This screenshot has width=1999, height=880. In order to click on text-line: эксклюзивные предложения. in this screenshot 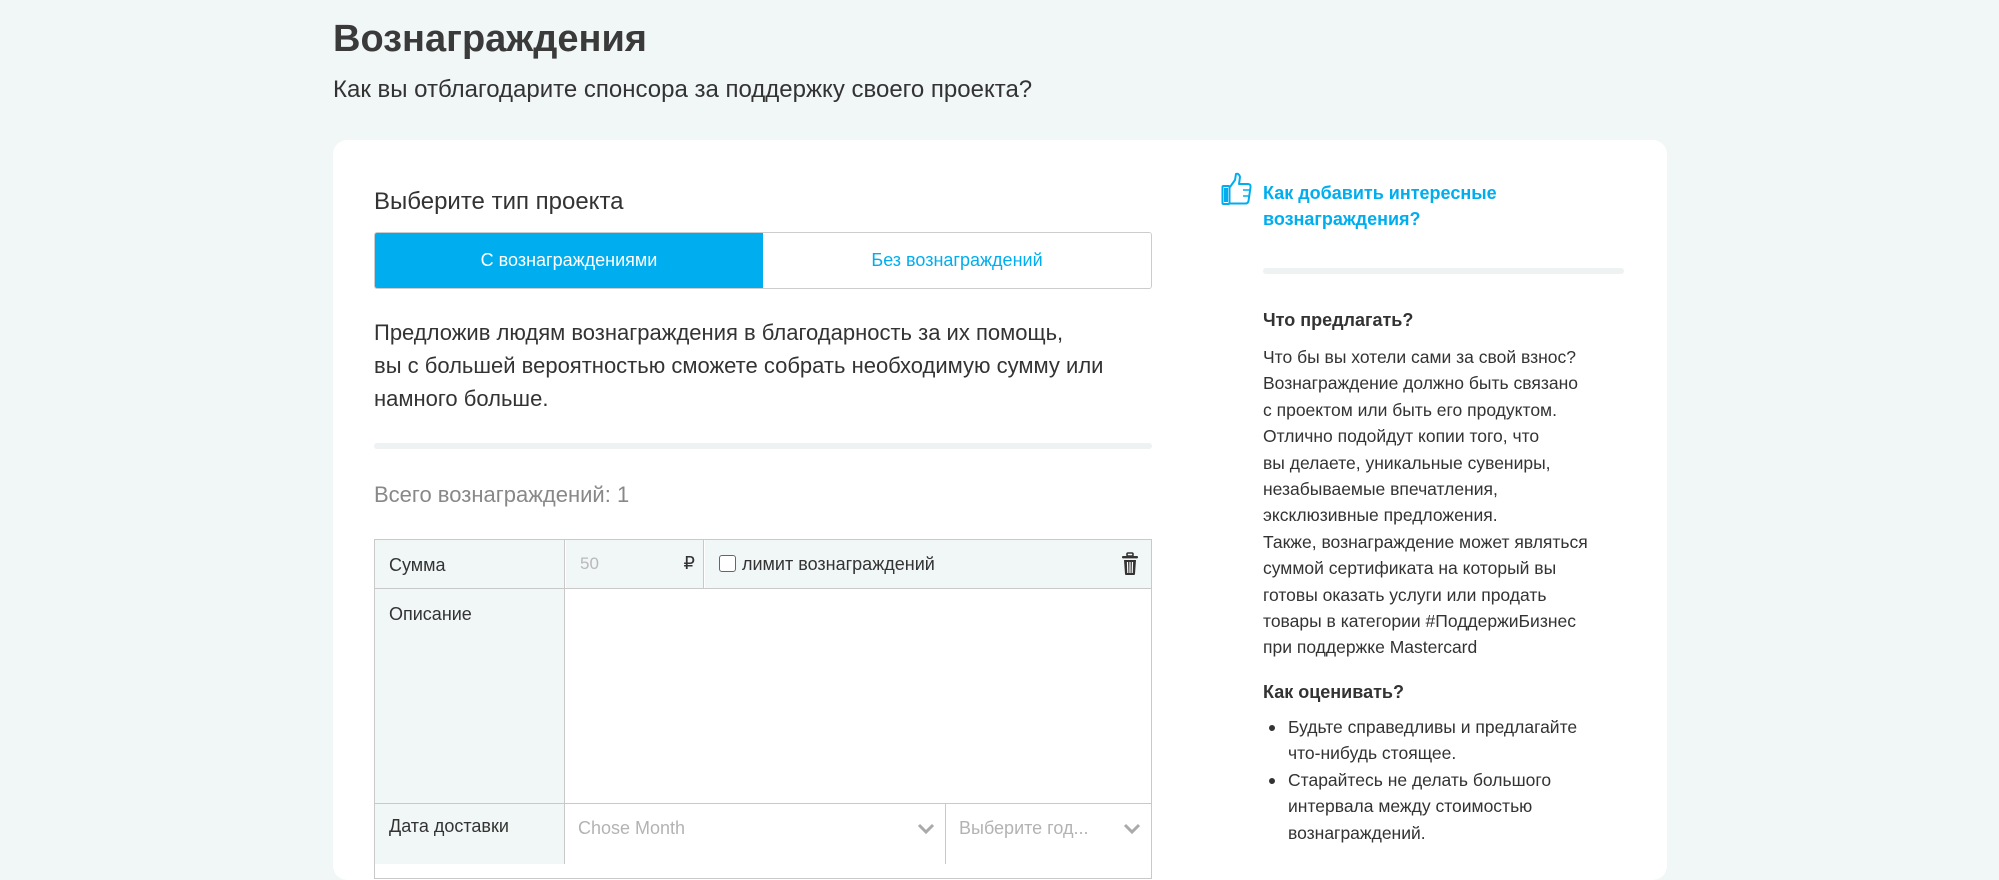, I will do `click(1445, 515)`.